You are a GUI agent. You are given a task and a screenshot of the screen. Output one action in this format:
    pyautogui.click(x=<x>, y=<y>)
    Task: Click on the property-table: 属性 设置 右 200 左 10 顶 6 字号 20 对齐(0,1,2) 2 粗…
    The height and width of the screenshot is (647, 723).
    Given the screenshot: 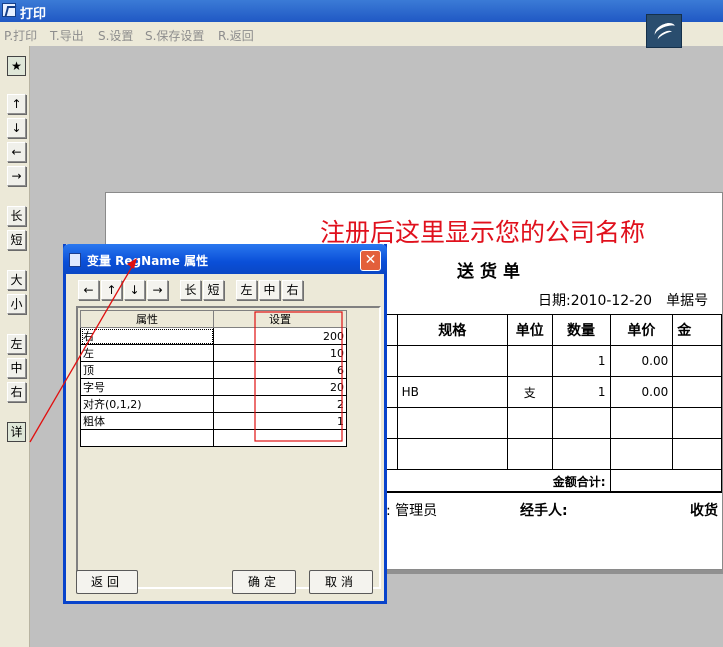 What is the action you would take?
    pyautogui.click(x=213, y=378)
    